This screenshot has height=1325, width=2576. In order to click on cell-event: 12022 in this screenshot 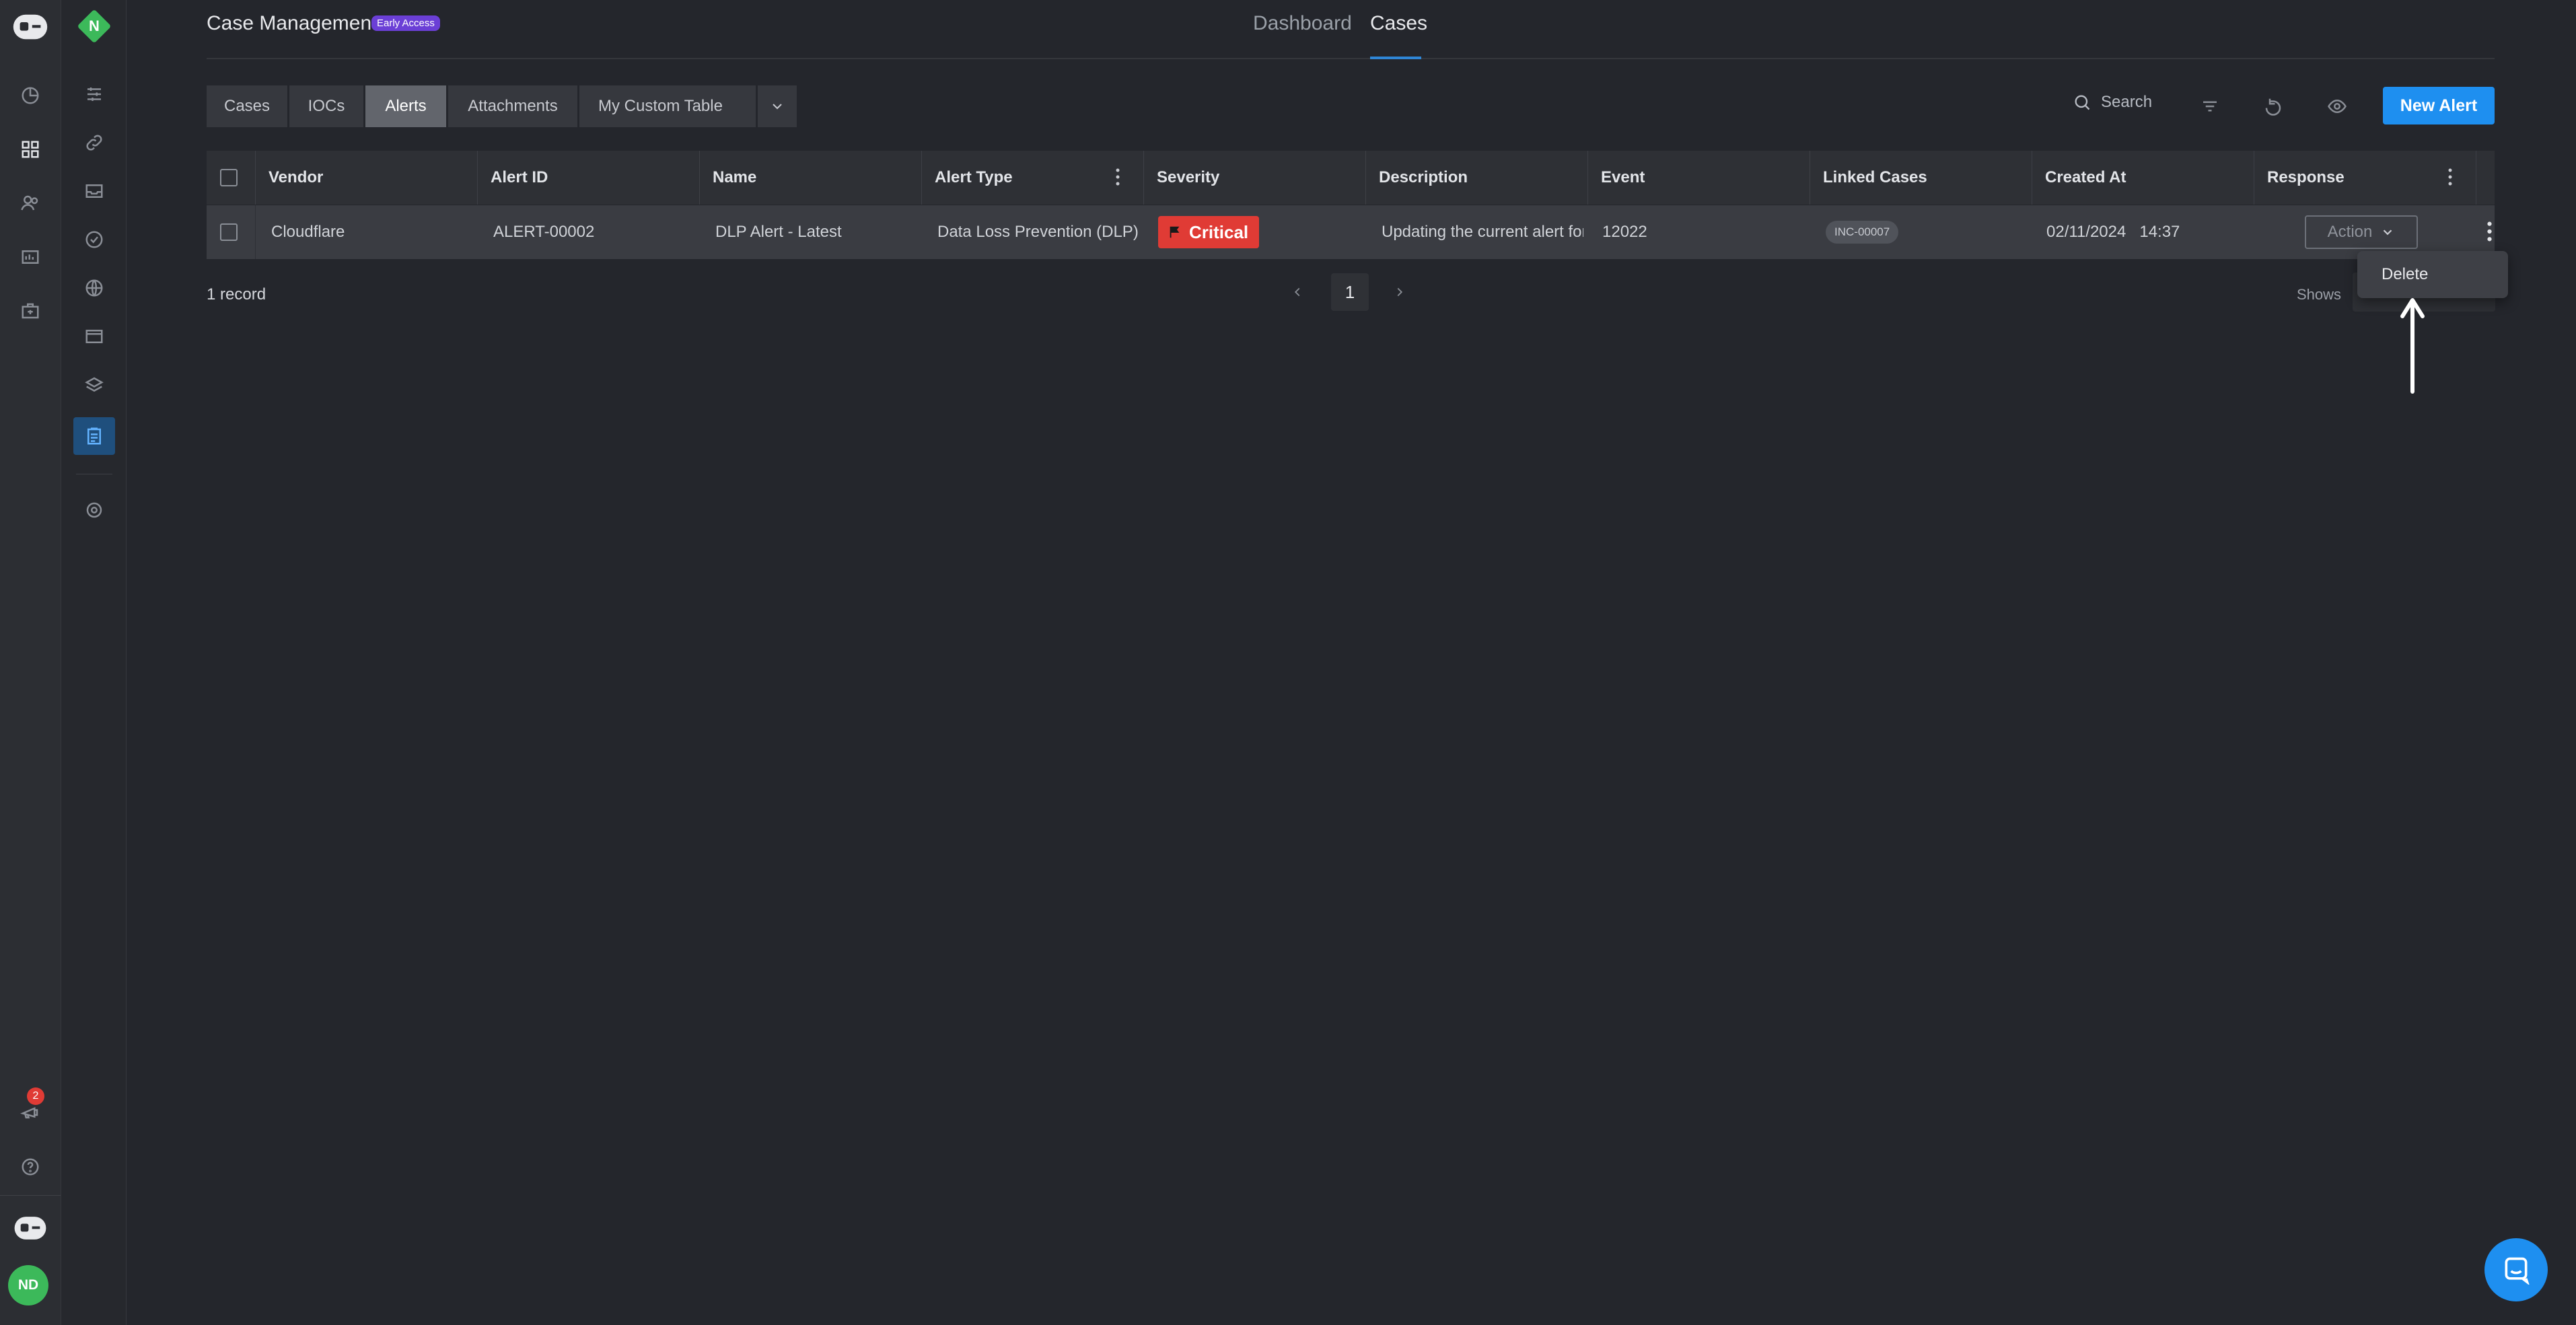, I will do `click(1624, 232)`.